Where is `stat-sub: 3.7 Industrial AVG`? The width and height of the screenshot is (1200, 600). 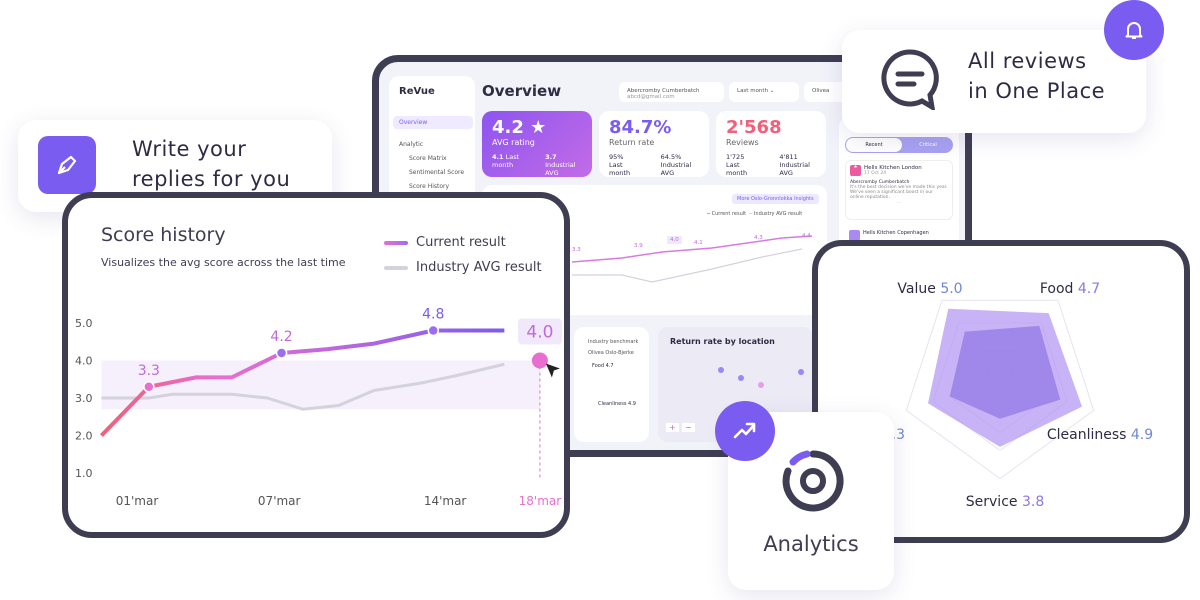
stat-sub: 3.7 Industrial AVG is located at coordinates (560, 165).